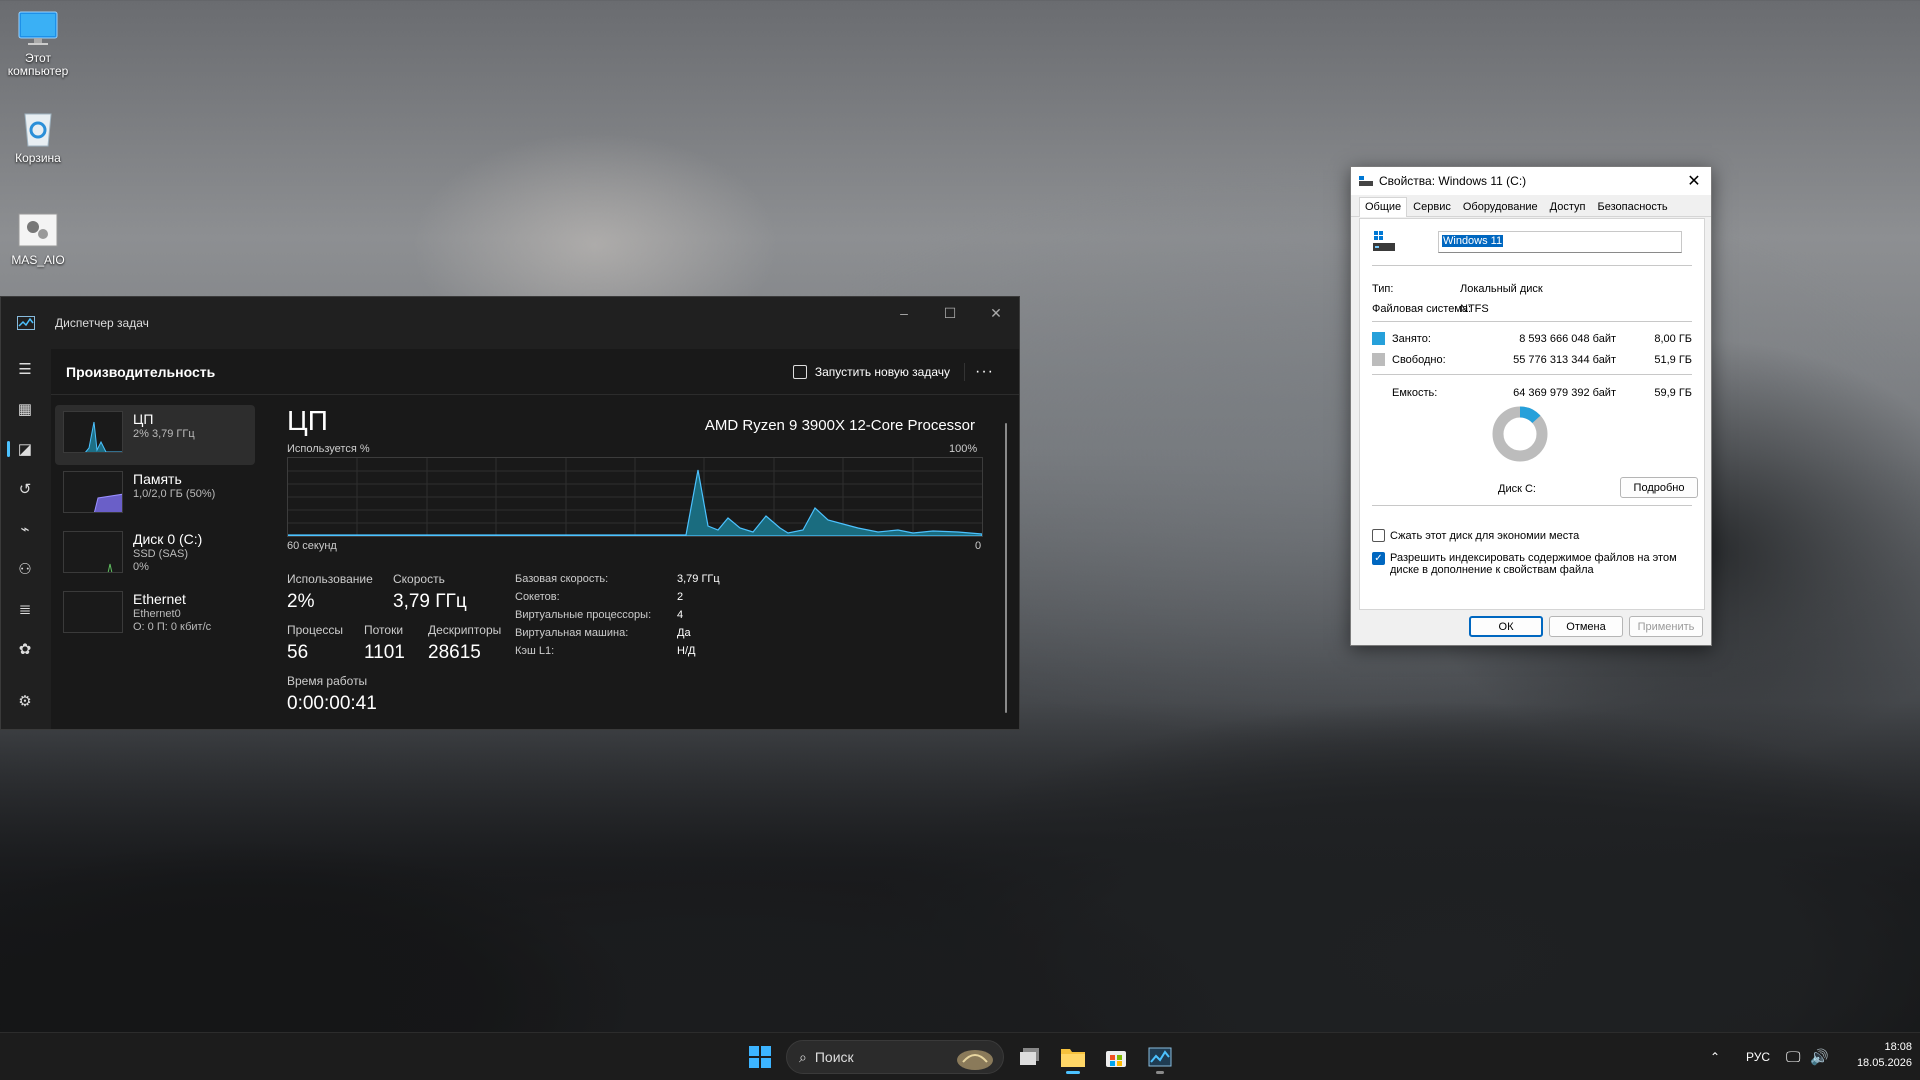 This screenshot has width=1920, height=1080. Describe the element at coordinates (38, 238) in the screenshot. I see `desktop-icon-mas-aio: MAS_AIO` at that location.